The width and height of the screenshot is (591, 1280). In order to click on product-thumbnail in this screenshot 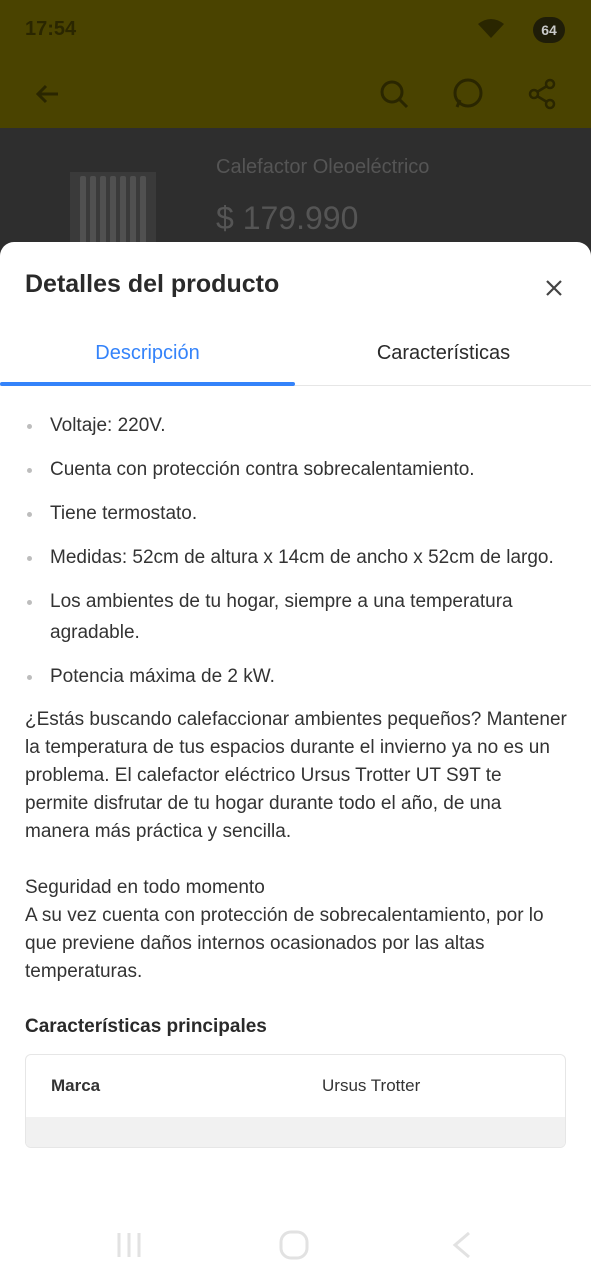, I will do `click(113, 212)`.